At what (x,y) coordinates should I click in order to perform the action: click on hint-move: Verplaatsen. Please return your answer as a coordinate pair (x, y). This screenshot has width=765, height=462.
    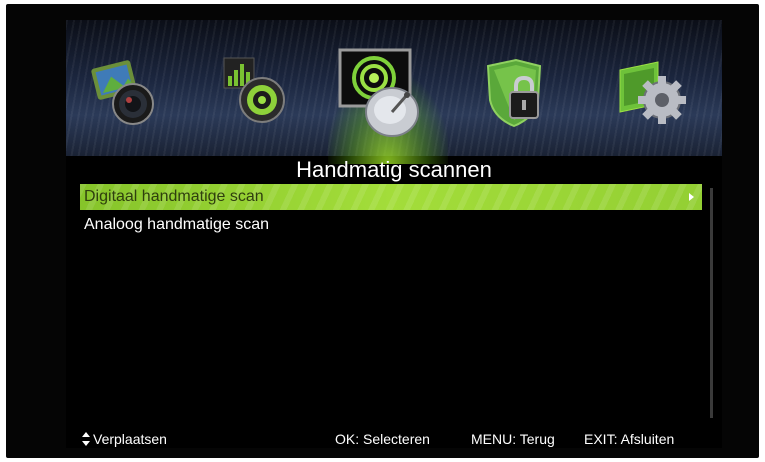
    Looking at the image, I should click on (124, 439).